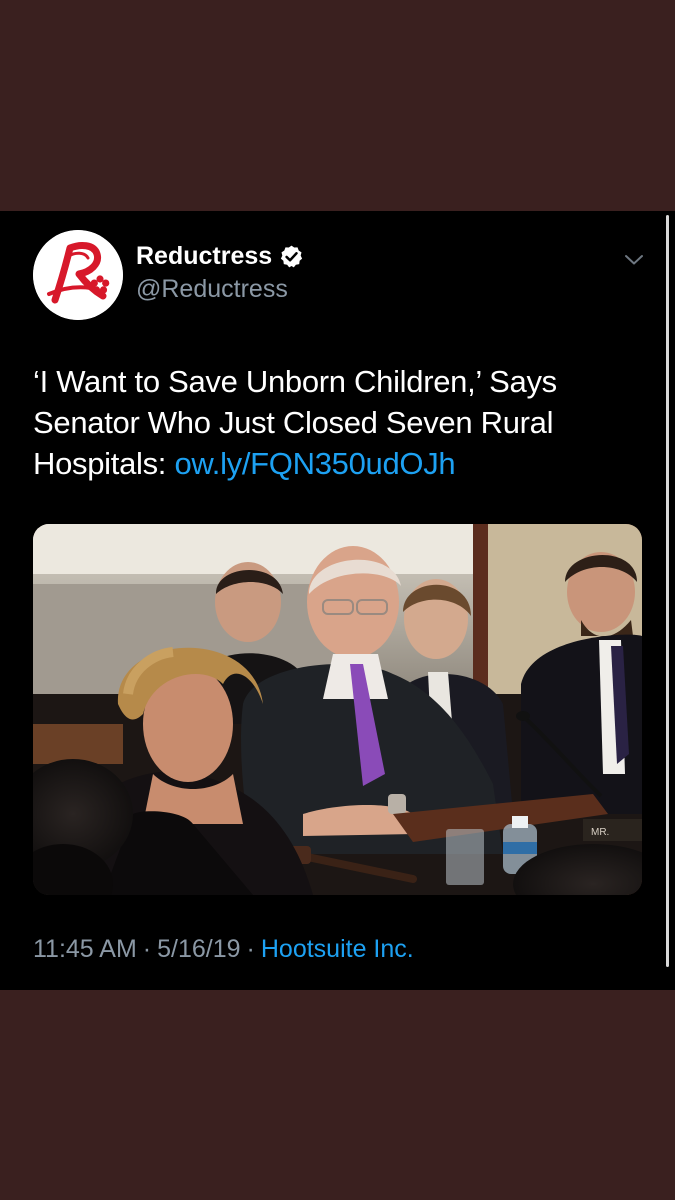 Image resolution: width=675 pixels, height=1200 pixels. What do you see at coordinates (292, 256) in the screenshot?
I see `verified-badge-icon` at bounding box center [292, 256].